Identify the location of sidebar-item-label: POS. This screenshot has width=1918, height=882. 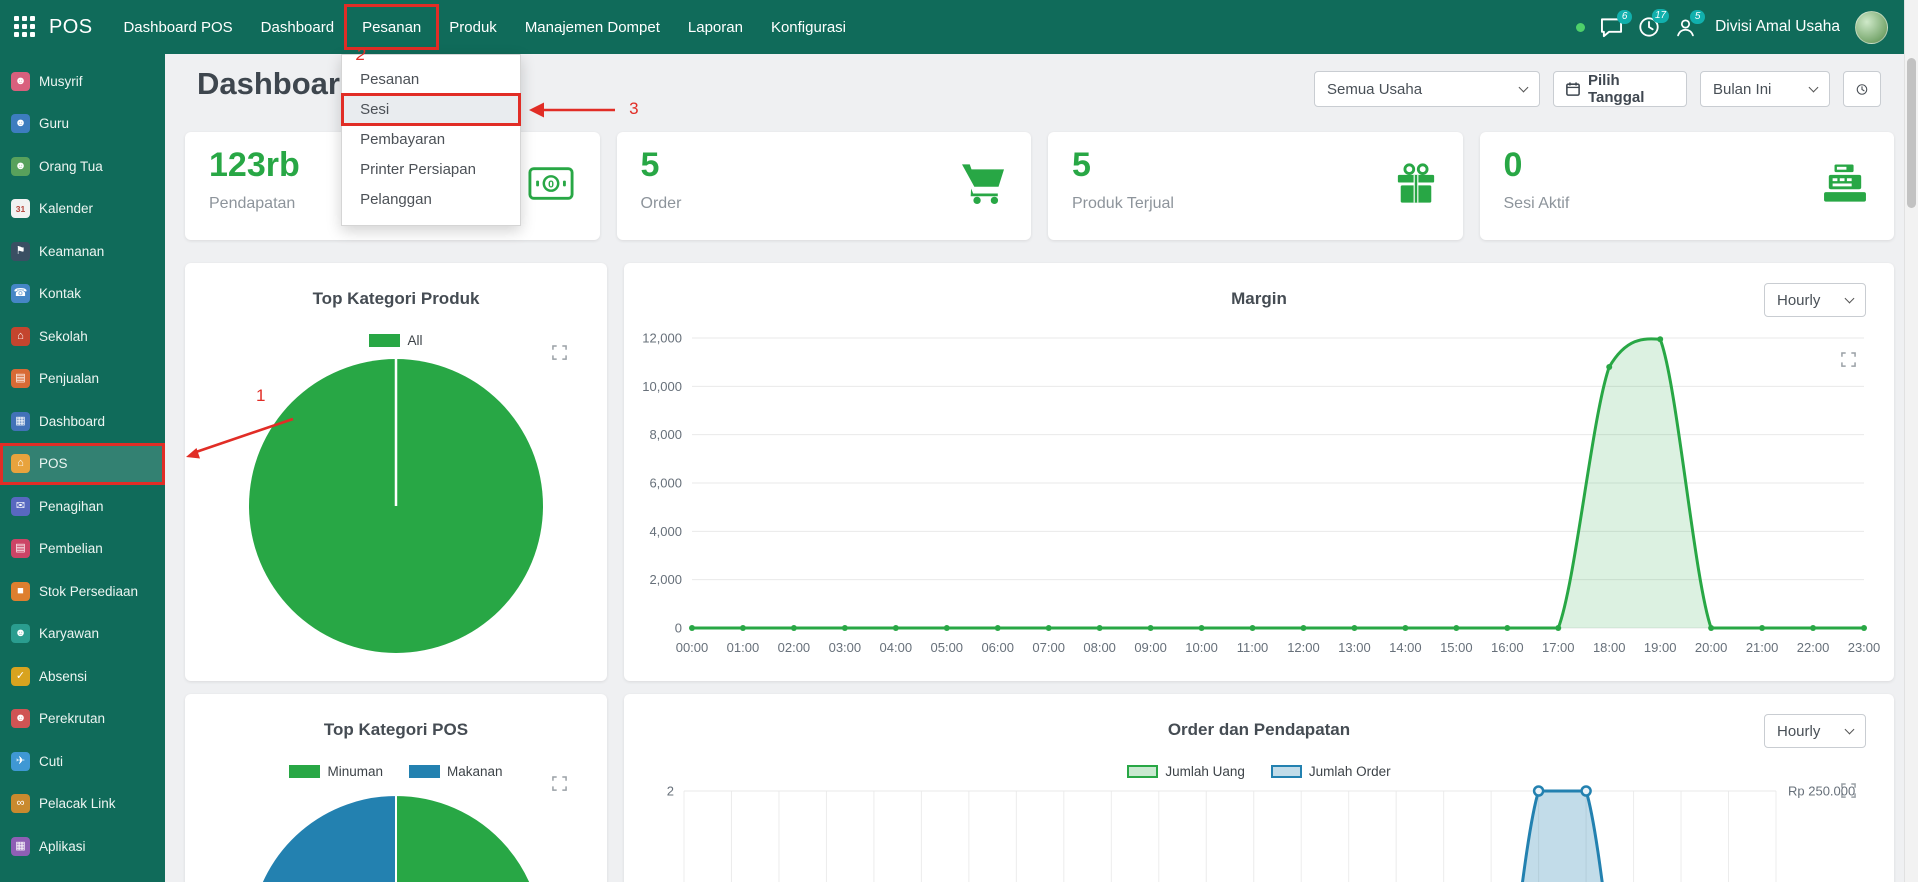
(53, 464).